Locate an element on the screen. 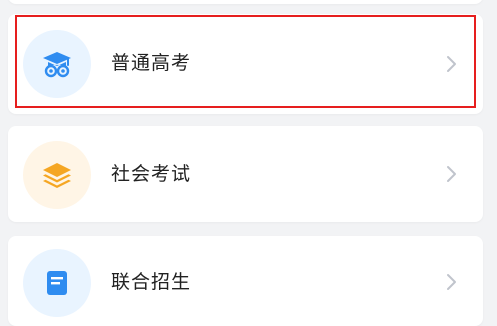  document-icon is located at coordinates (57, 283).